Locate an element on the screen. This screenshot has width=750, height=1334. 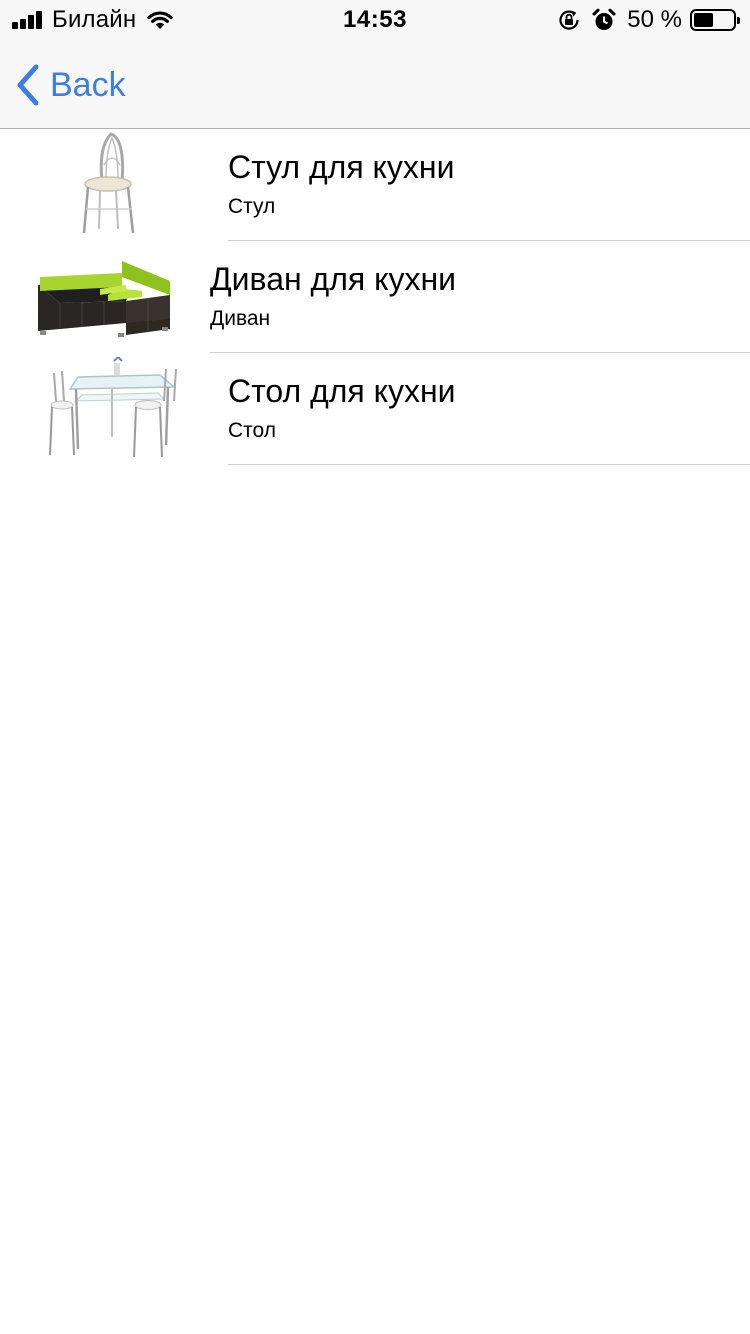
list-item-text: Стол для кухни Стол is located at coordinates (489, 409).